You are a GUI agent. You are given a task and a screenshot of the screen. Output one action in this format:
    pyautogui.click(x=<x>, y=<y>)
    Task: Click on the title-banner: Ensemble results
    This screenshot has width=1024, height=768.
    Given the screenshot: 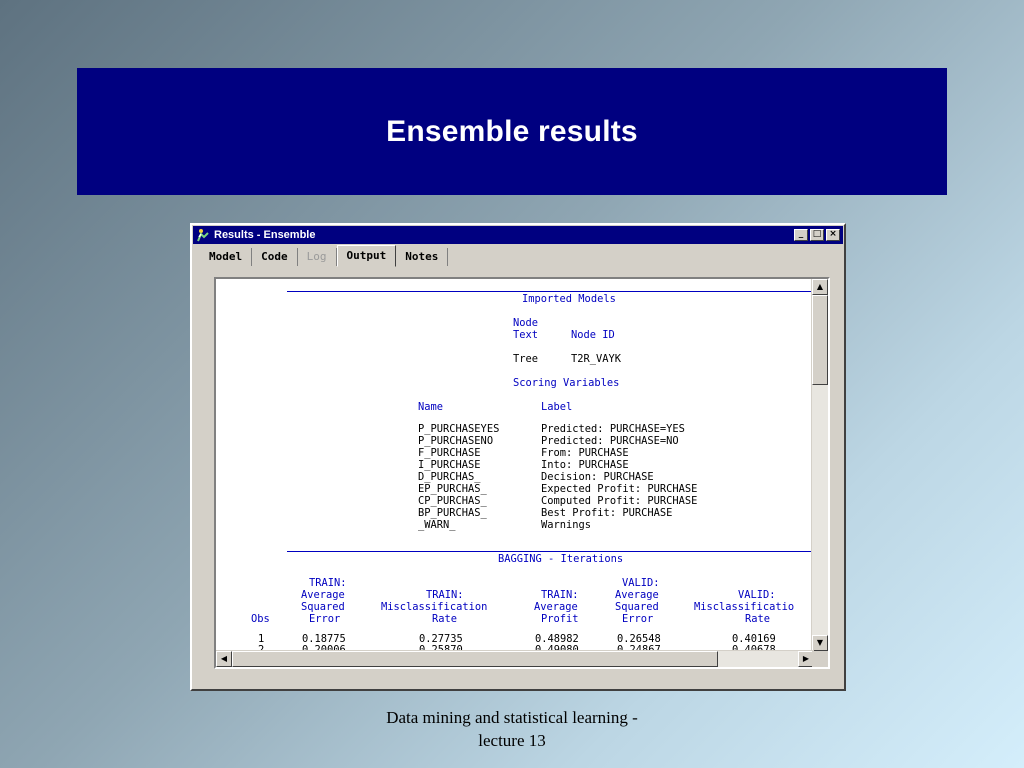 What is the action you would take?
    pyautogui.click(x=512, y=131)
    